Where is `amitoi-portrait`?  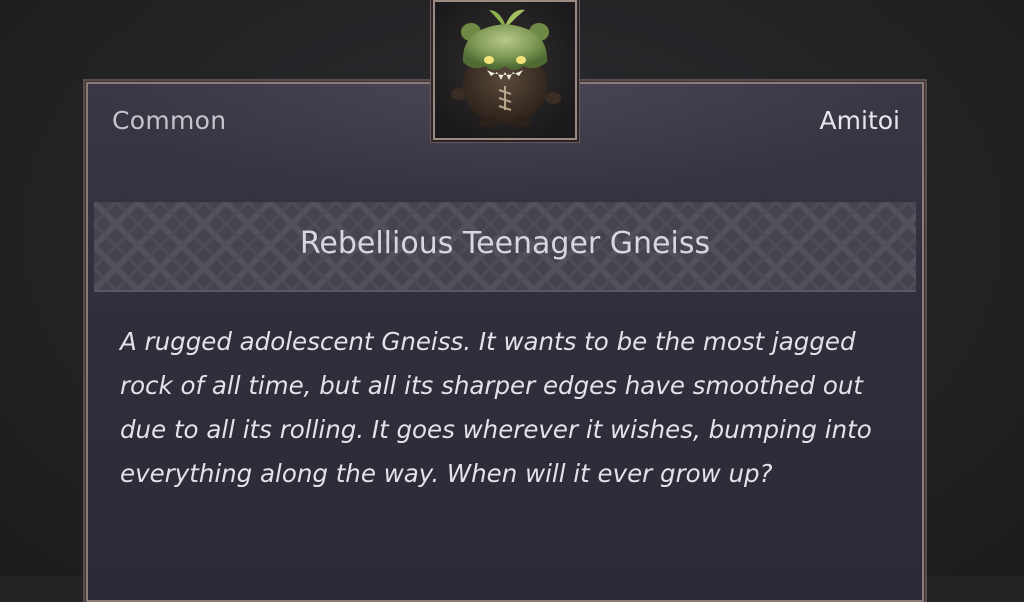 amitoi-portrait is located at coordinates (505, 70).